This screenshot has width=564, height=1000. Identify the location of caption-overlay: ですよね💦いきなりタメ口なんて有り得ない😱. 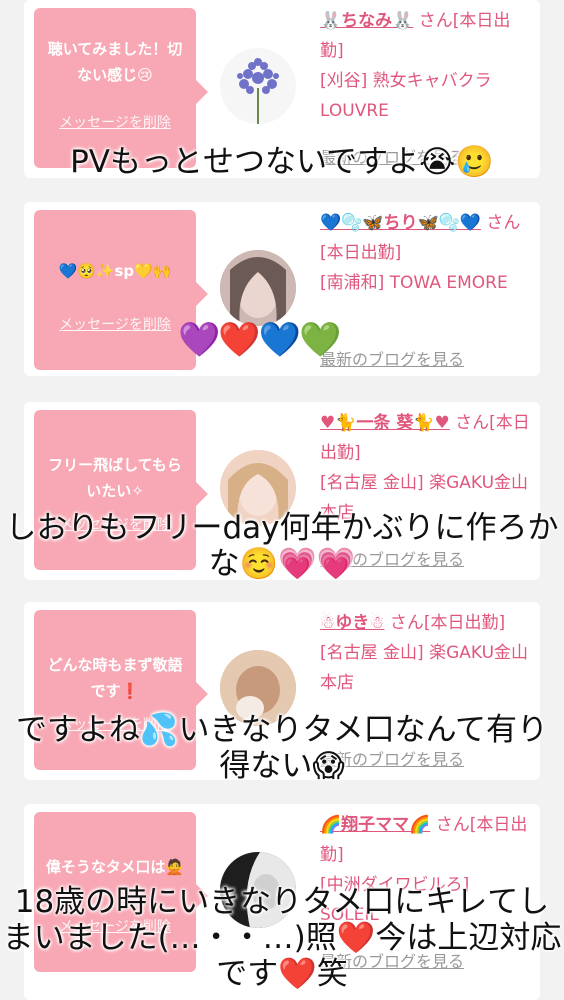
(282, 748).